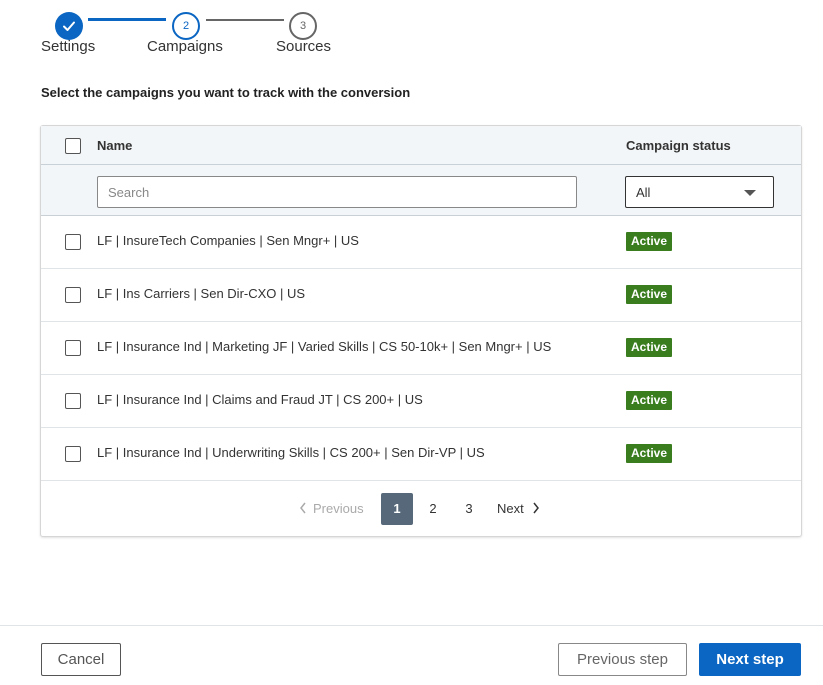 This screenshot has width=823, height=685. What do you see at coordinates (421, 164) in the screenshot?
I see `header-divider` at bounding box center [421, 164].